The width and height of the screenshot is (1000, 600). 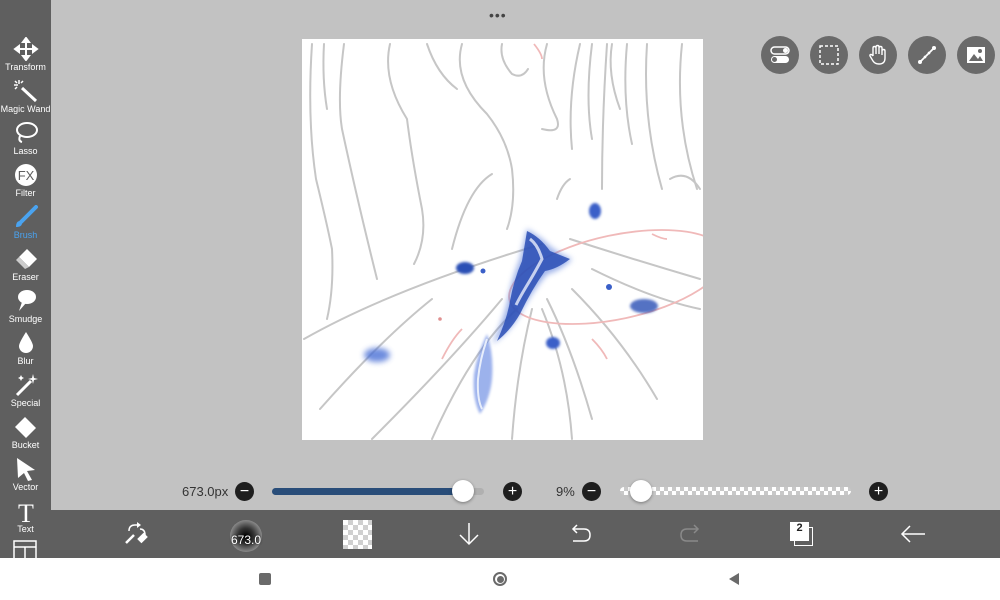 I want to click on brush-size-decrease-button: −, so click(x=244, y=491).